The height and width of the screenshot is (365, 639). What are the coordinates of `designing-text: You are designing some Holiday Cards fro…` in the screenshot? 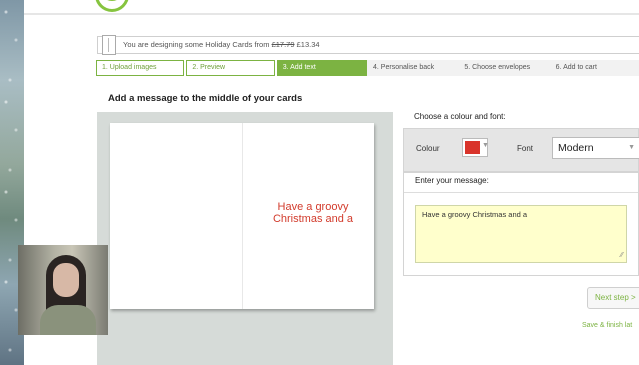 It's located at (221, 44).